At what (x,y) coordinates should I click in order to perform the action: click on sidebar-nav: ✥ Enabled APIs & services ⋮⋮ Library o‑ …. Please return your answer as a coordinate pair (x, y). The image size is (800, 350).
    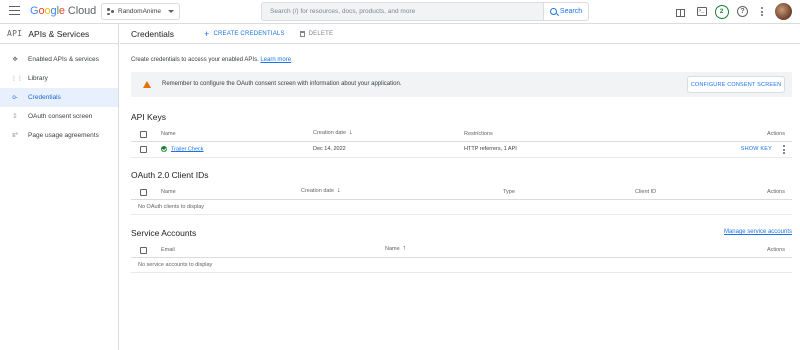
    Looking at the image, I should click on (59, 97).